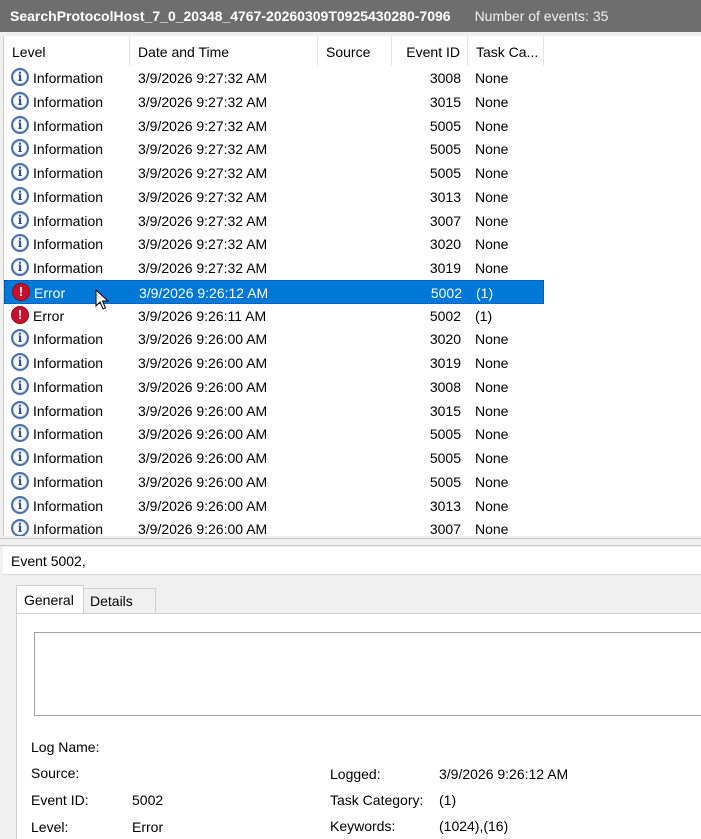 The width and height of the screenshot is (701, 839). I want to click on event-row: i Information 3/9/2026 9:27:32 AM 3007 None, so click(274, 221).